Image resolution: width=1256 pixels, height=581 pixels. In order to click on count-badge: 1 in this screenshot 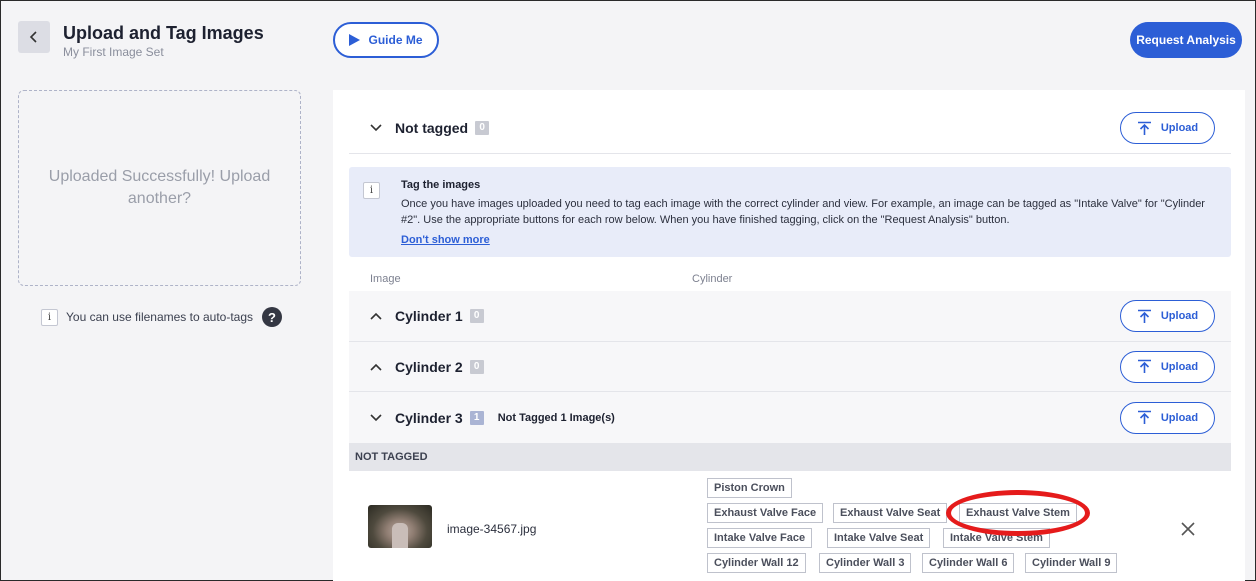, I will do `click(476, 417)`.